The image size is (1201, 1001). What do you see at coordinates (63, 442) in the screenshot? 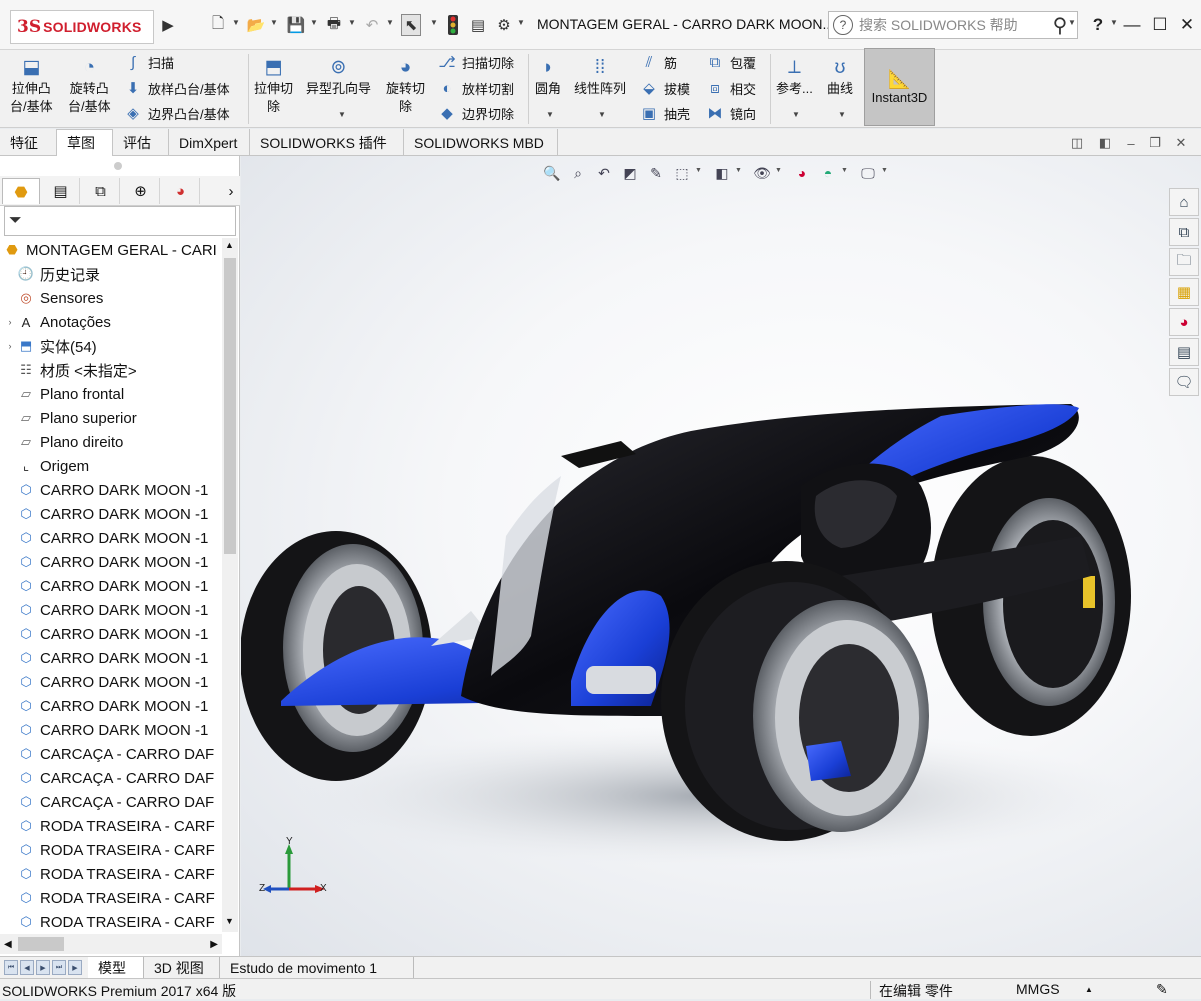
I see `tree-item: ▱ Plano direito` at bounding box center [63, 442].